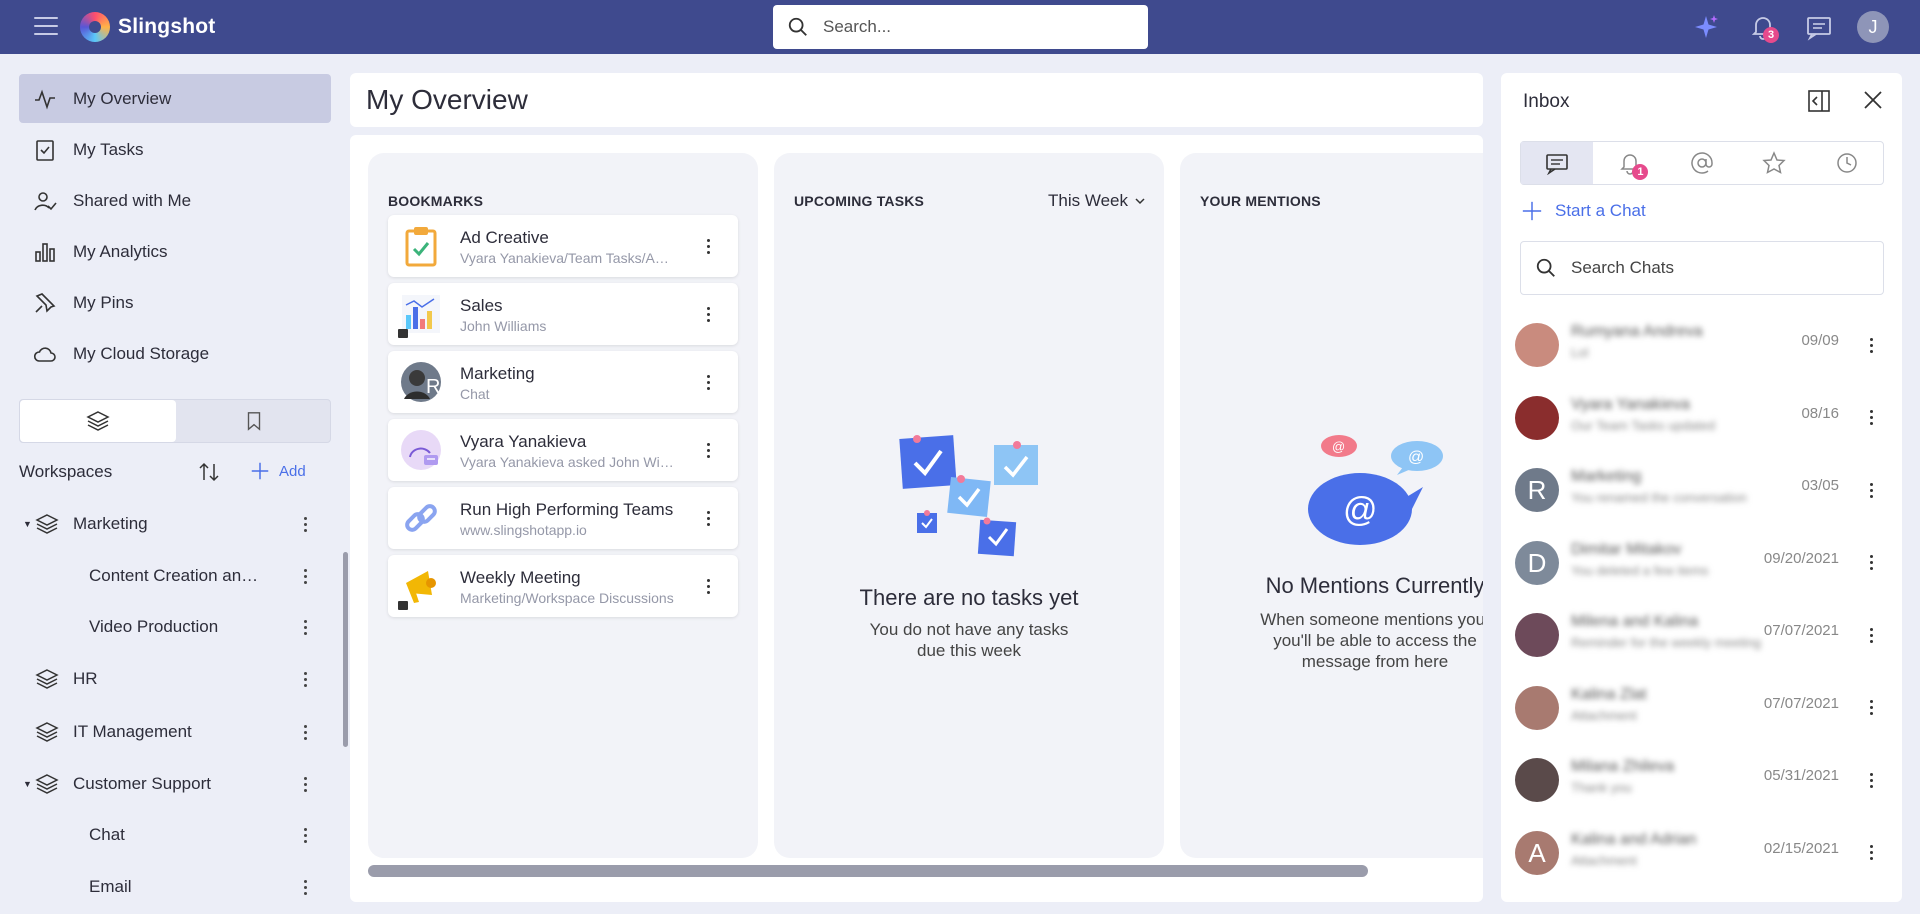 This screenshot has width=1920, height=914. Describe the element at coordinates (1600, 210) in the screenshot. I see `start-chat-label: Start a Chat` at that location.